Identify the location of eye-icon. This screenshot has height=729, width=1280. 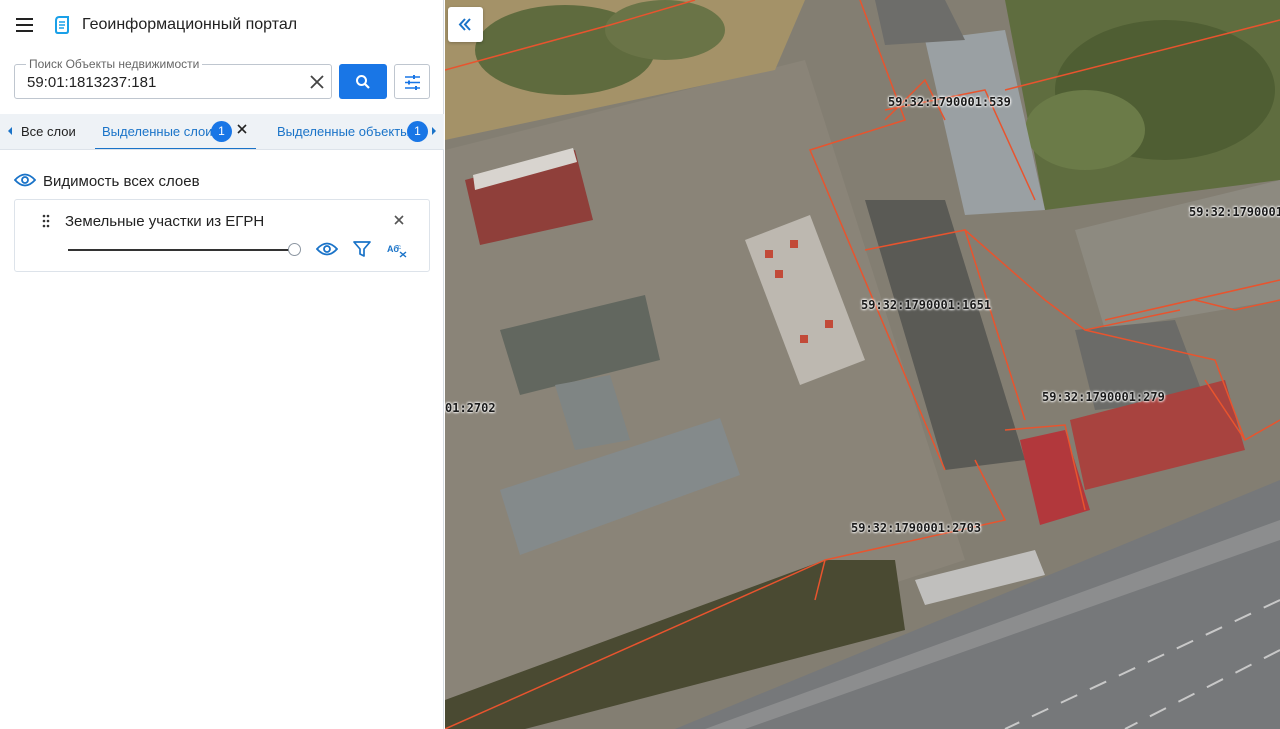
(25, 180).